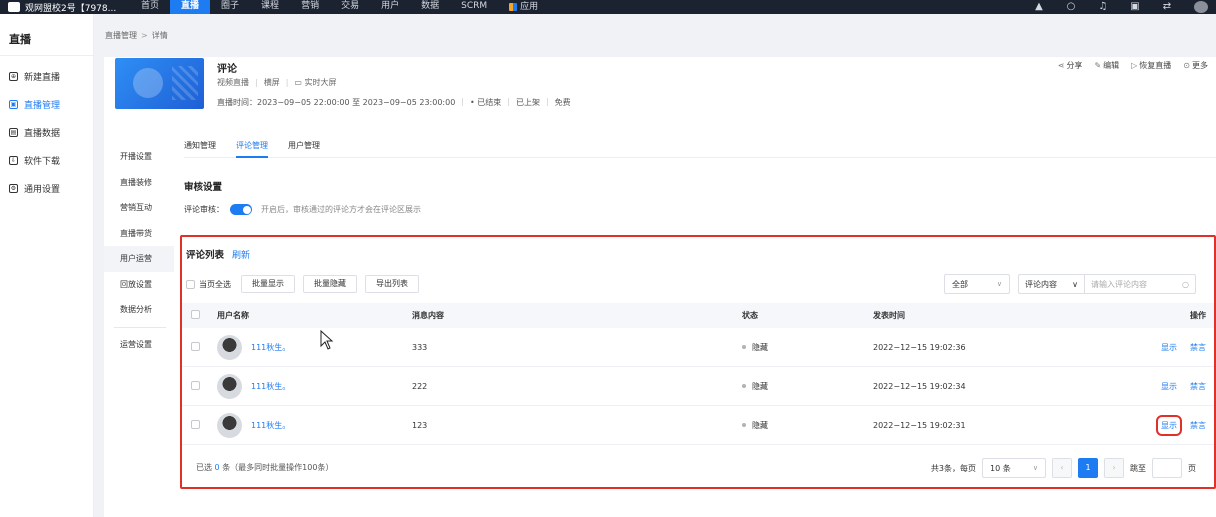  I want to click on header-checkbox, so click(195, 314).